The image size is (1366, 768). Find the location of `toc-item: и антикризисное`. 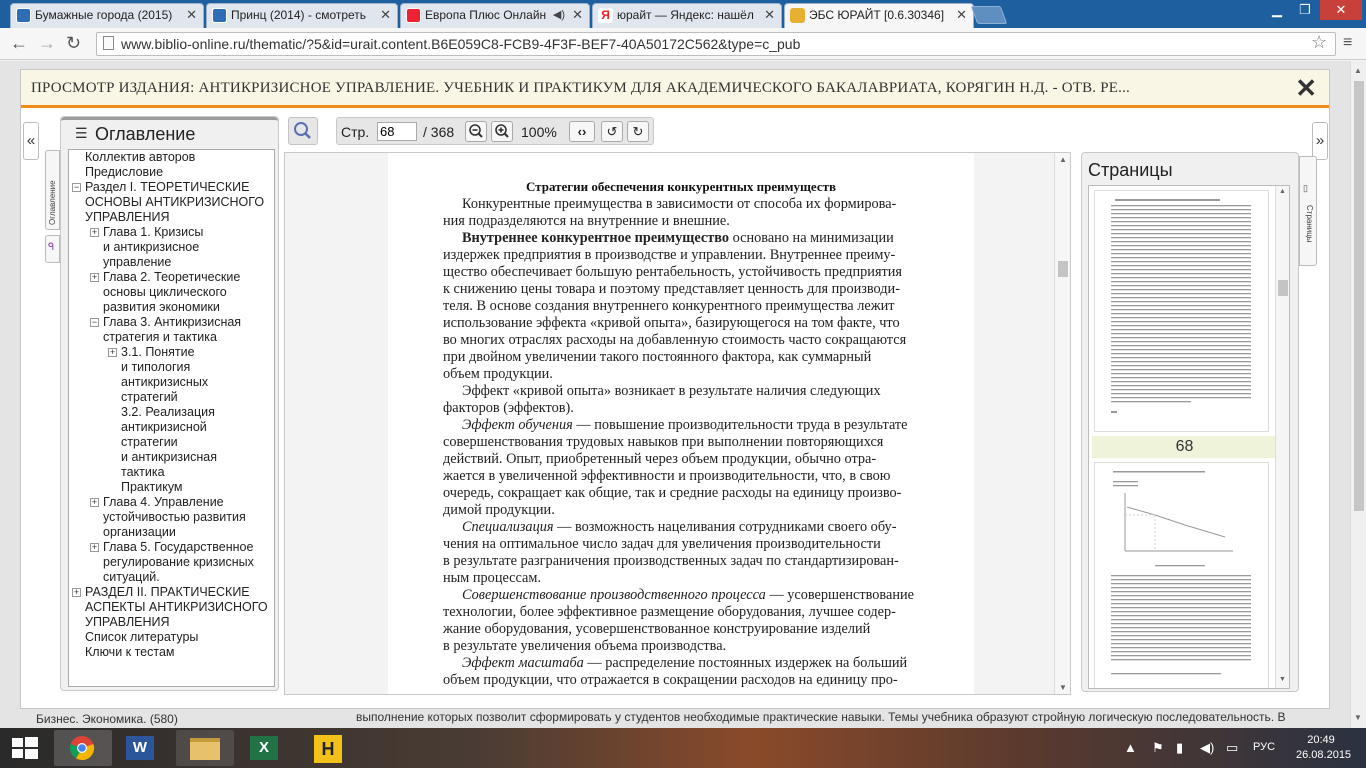

toc-item: и антикризисное is located at coordinates (151, 247).